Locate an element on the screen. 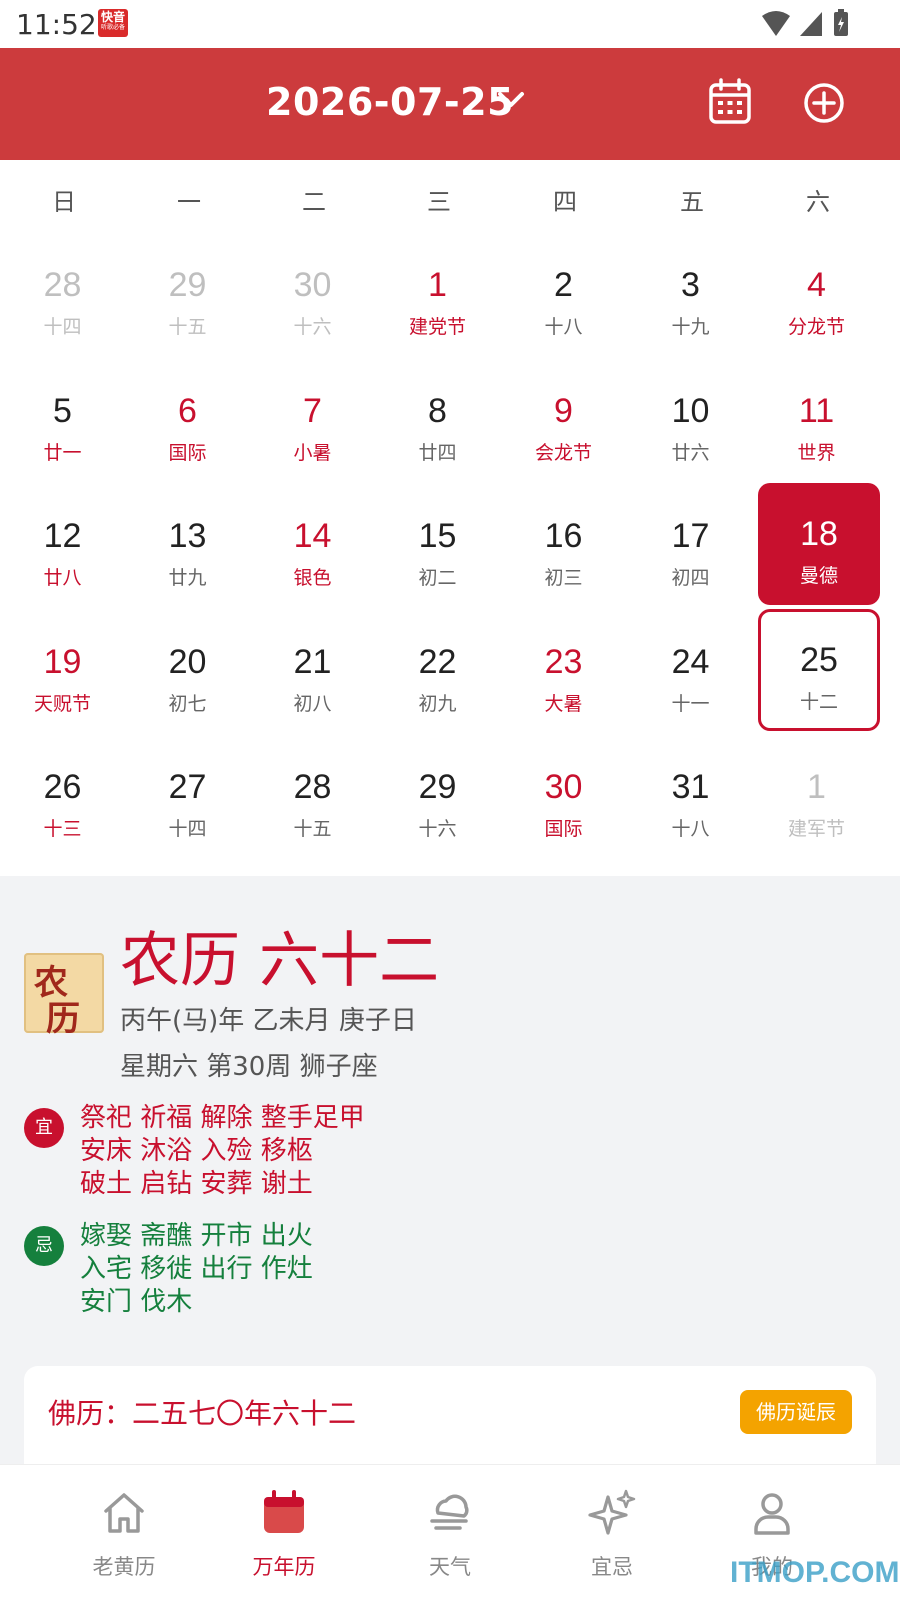 The image size is (900, 1601). weekday-header: 日 一 二 三 四 五 六 is located at coordinates (450, 197).